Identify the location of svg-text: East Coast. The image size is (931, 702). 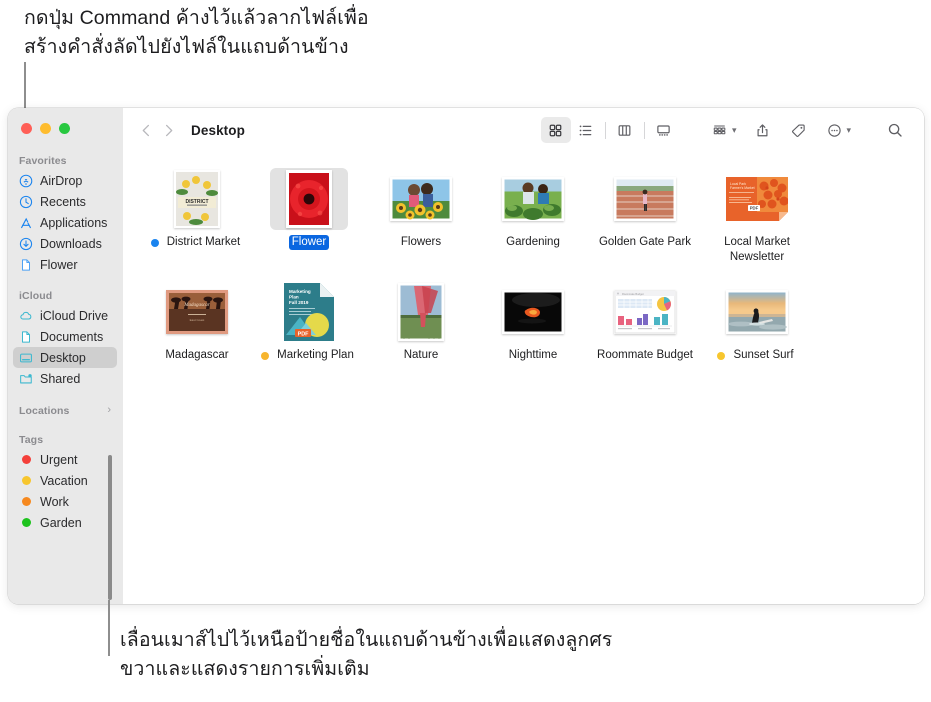
(197, 320).